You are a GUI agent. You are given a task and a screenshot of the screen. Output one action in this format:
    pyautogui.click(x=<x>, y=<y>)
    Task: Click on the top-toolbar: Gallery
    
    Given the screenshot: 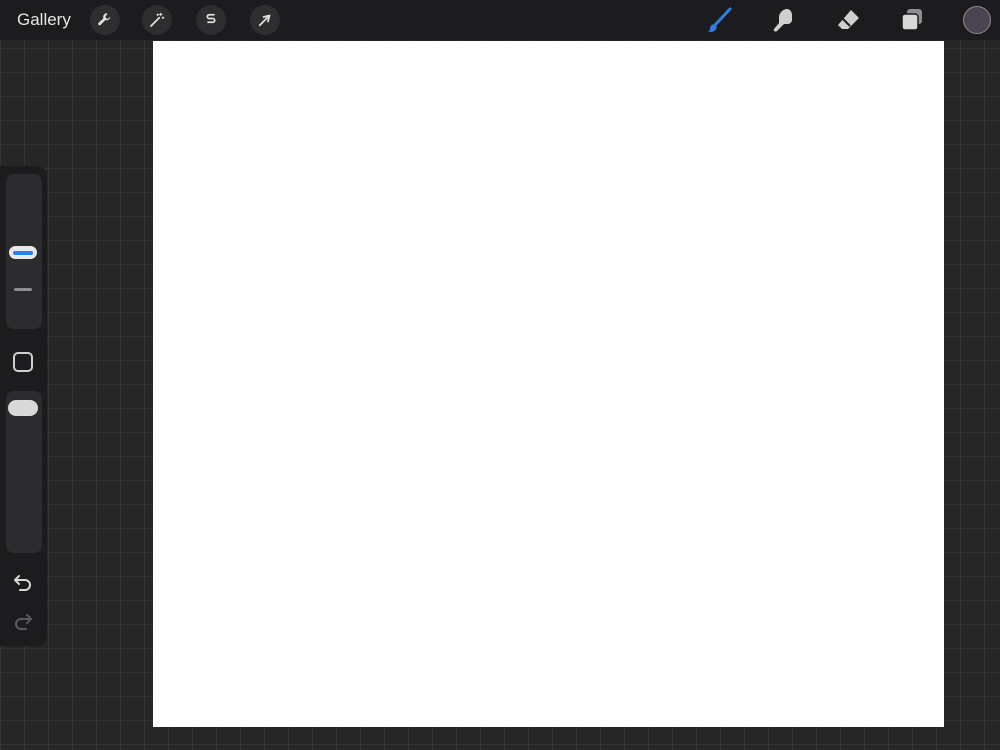 What is the action you would take?
    pyautogui.click(x=500, y=20)
    